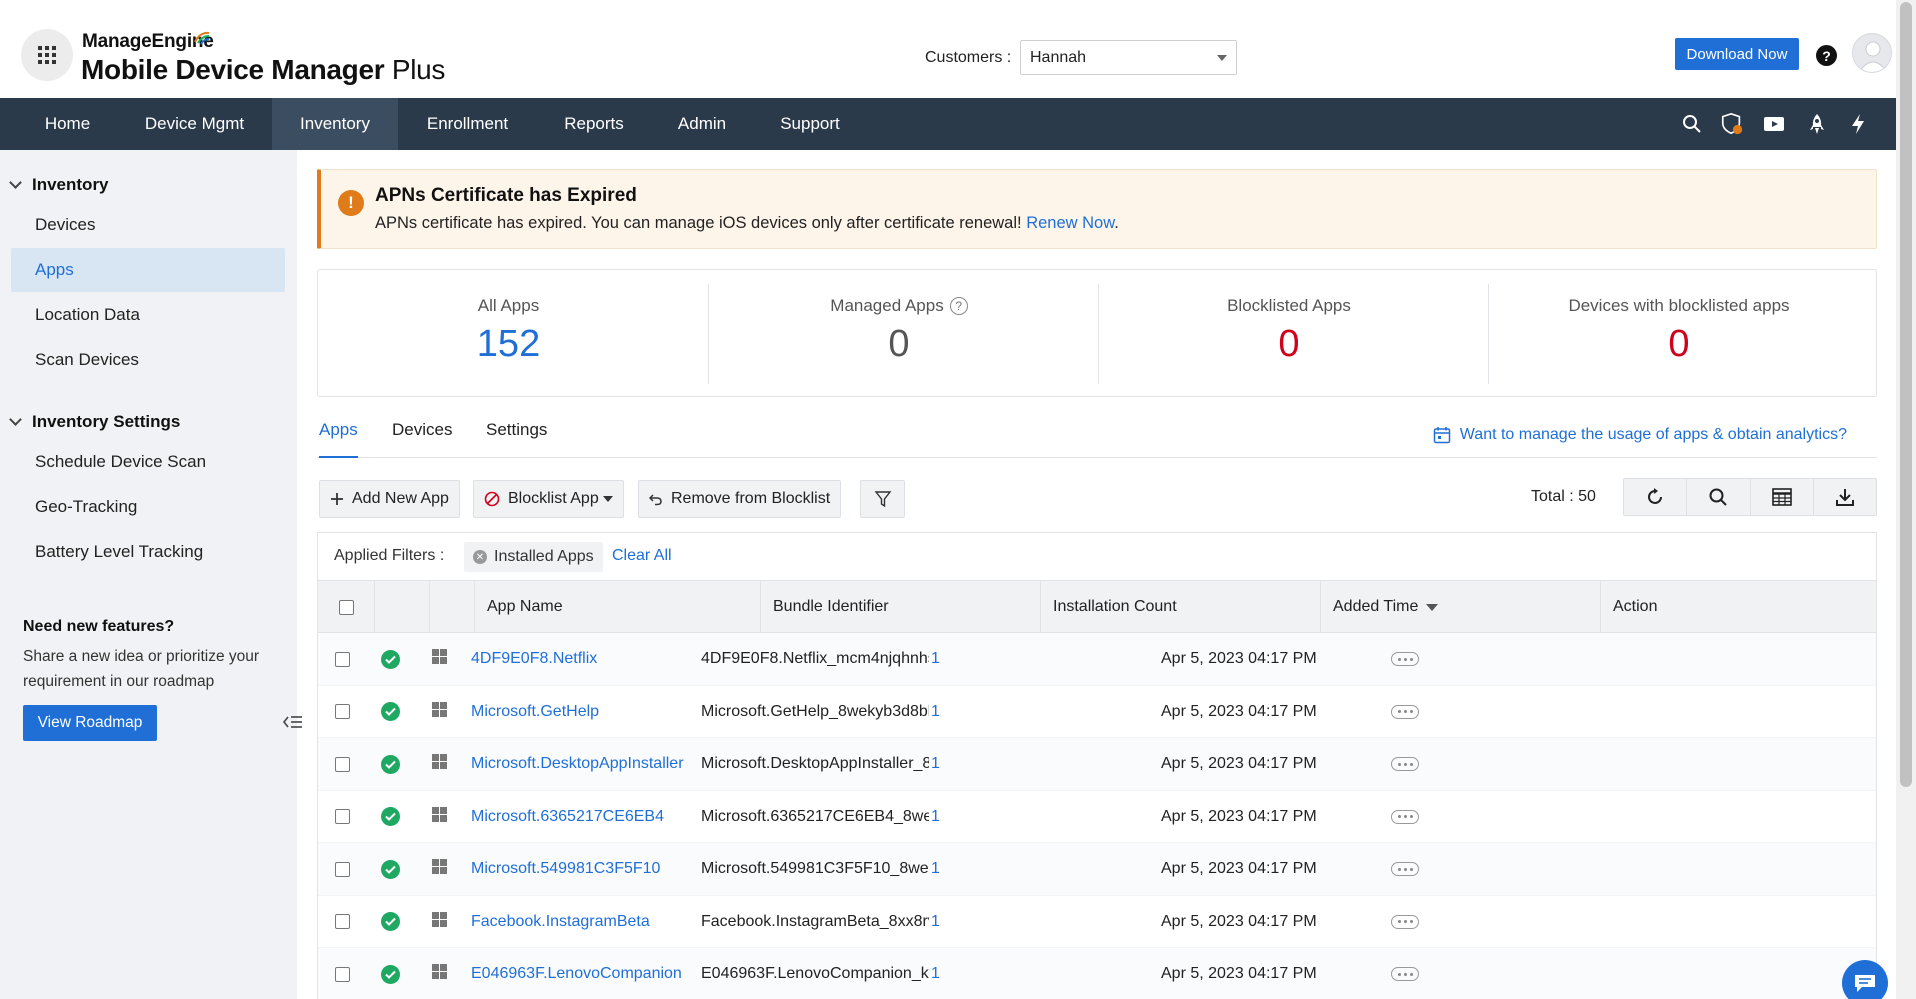 The width and height of the screenshot is (1916, 999). What do you see at coordinates (293, 722) in the screenshot?
I see `collapse-sidebar-icon` at bounding box center [293, 722].